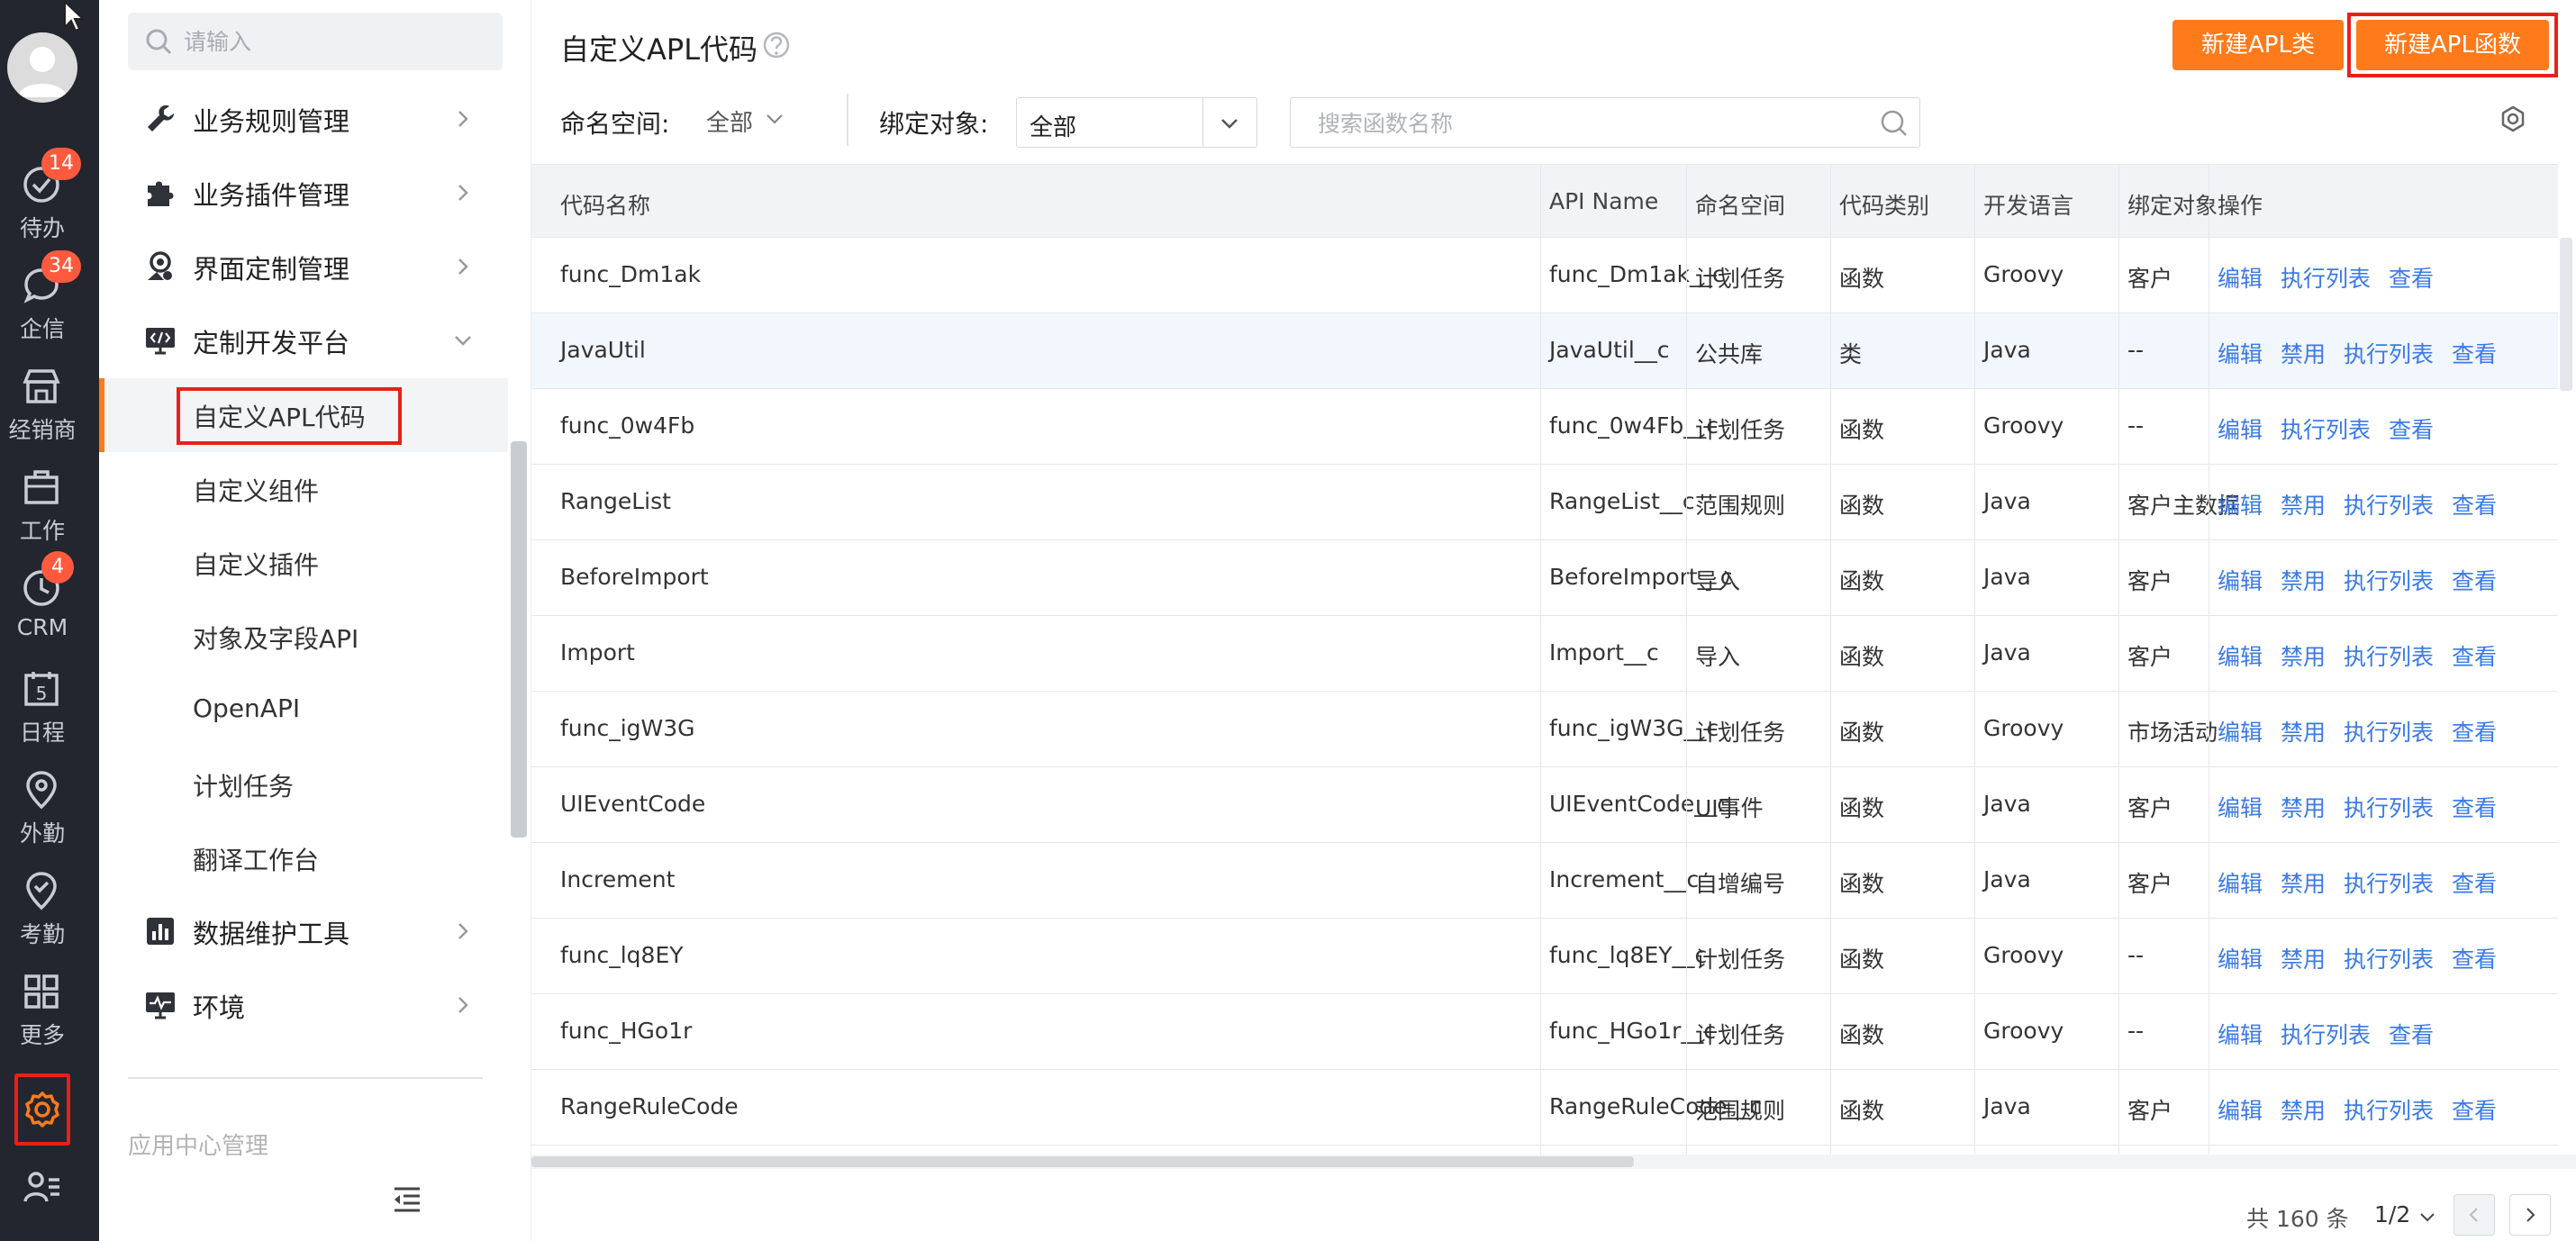  What do you see at coordinates (303, 858) in the screenshot?
I see `sidebar-subitem-translation-workbench: 翻译工作台` at bounding box center [303, 858].